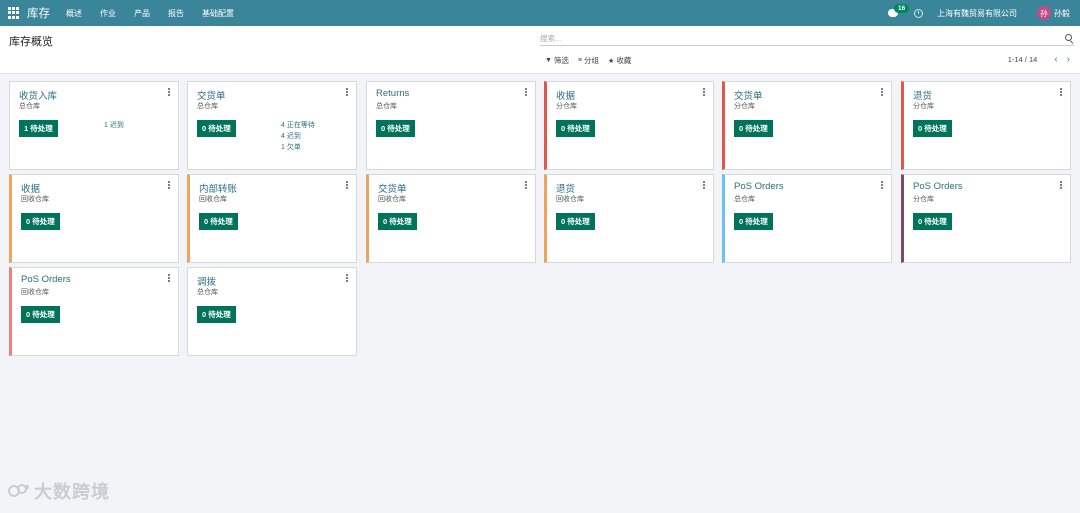  I want to click on watermark-icon, so click(18, 490).